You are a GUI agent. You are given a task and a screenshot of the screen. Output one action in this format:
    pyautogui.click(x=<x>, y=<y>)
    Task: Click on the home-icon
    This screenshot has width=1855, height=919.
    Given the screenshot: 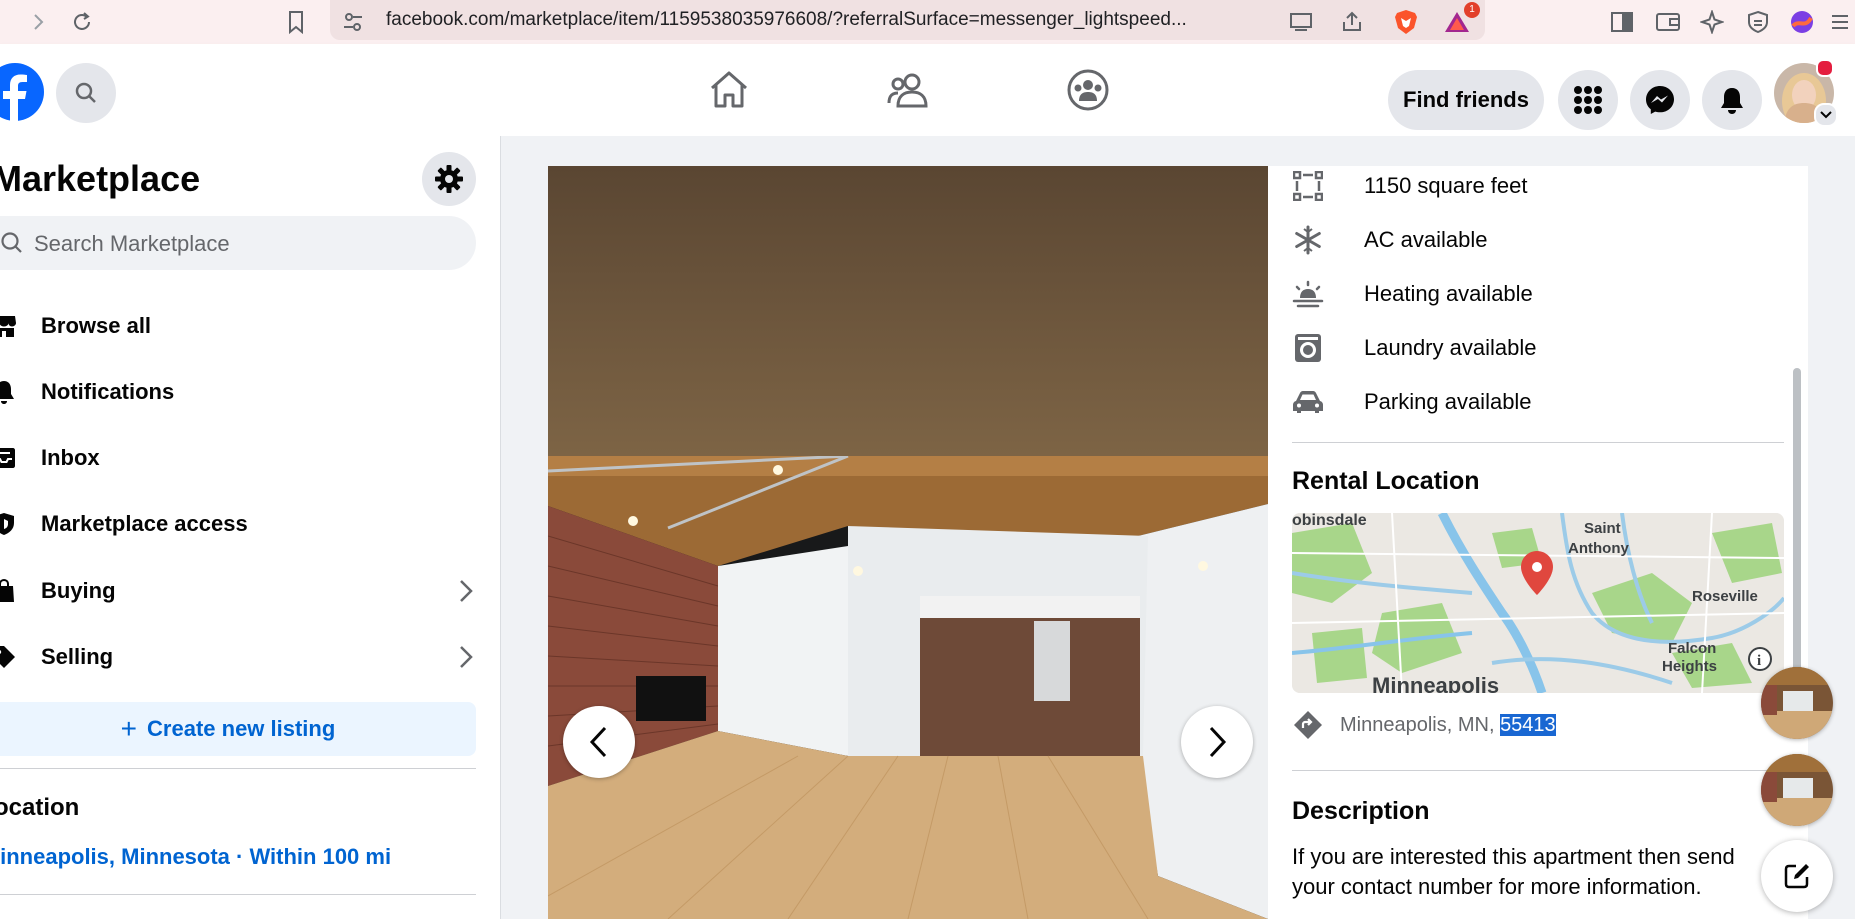 What is the action you would take?
    pyautogui.click(x=729, y=90)
    